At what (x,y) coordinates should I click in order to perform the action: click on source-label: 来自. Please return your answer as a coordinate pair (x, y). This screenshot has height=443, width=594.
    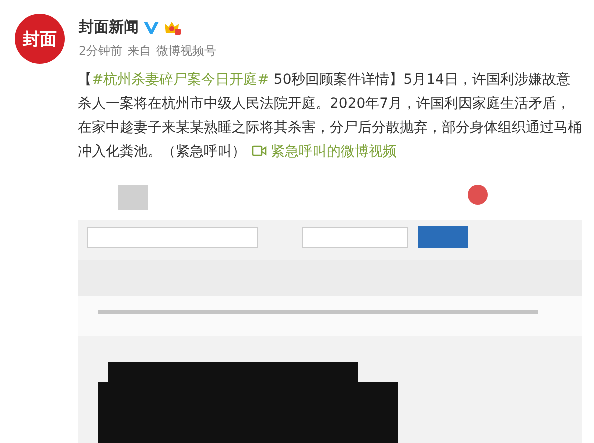
    Looking at the image, I should click on (140, 51).